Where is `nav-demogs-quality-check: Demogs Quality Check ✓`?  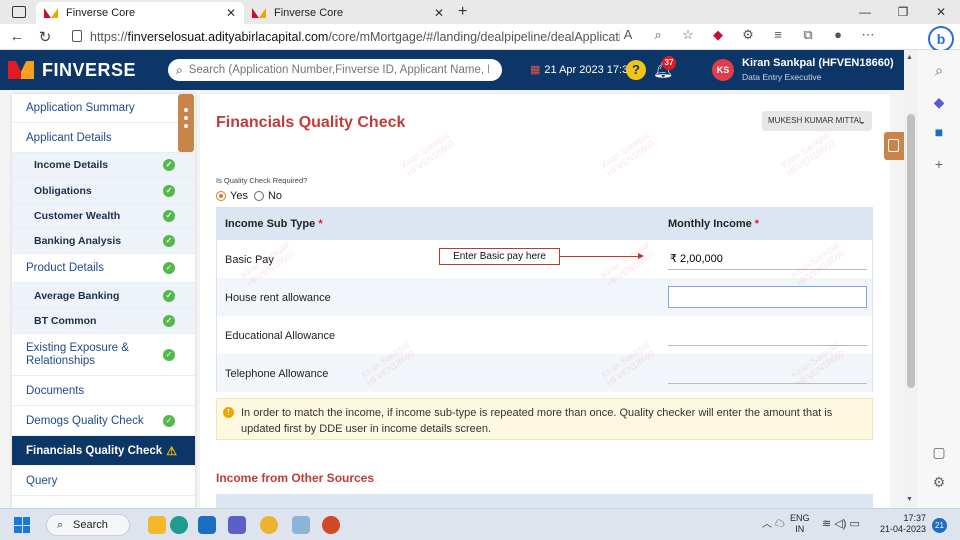
nav-demogs-quality-check: Demogs Quality Check ✓ is located at coordinates (103, 421).